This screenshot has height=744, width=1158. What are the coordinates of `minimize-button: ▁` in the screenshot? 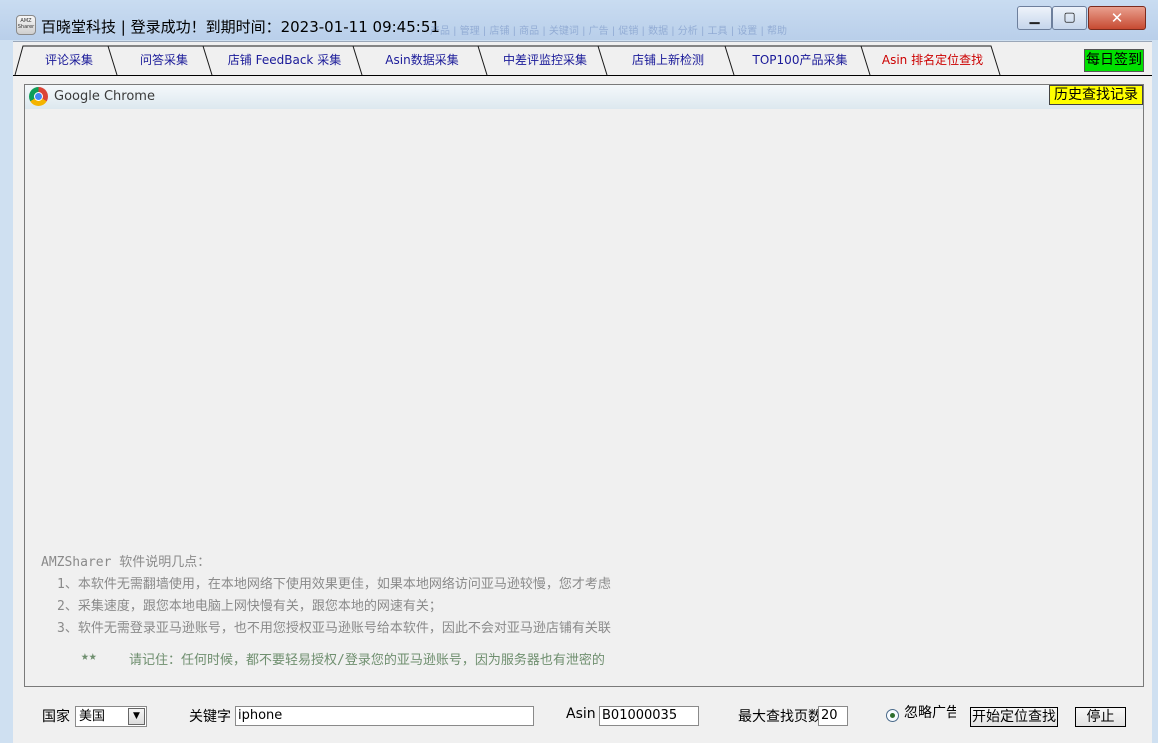 It's located at (1034, 18).